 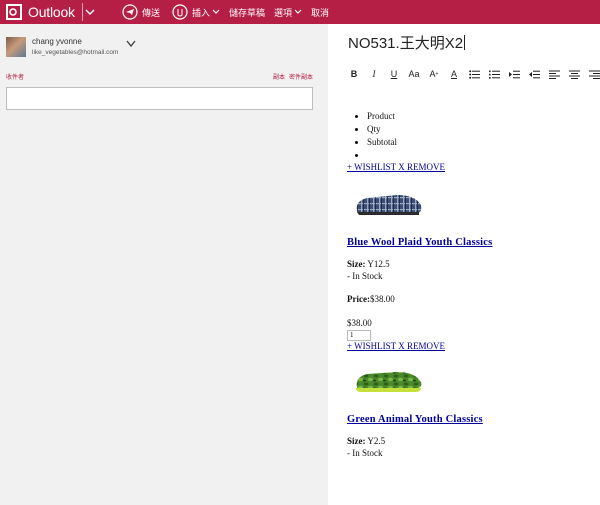 What do you see at coordinates (472, 441) in the screenshot?
I see `size-line: Size: Y2.5` at bounding box center [472, 441].